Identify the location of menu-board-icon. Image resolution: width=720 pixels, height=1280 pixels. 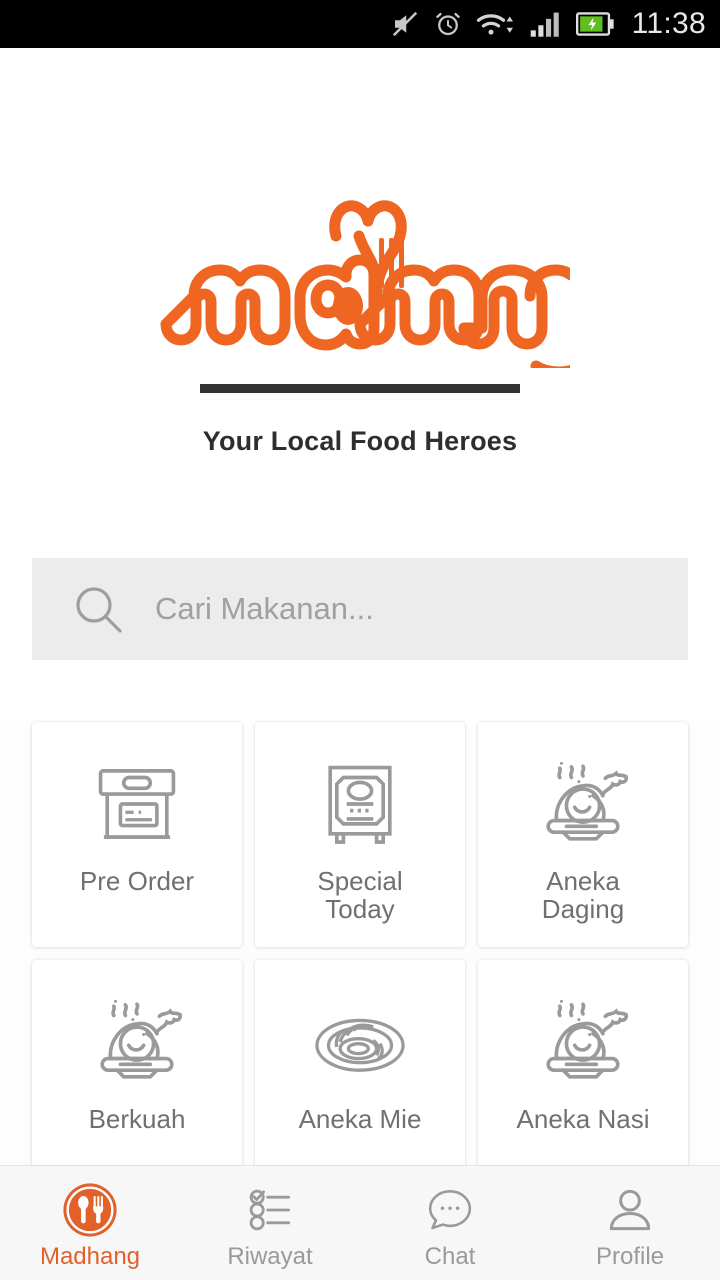
(360, 804).